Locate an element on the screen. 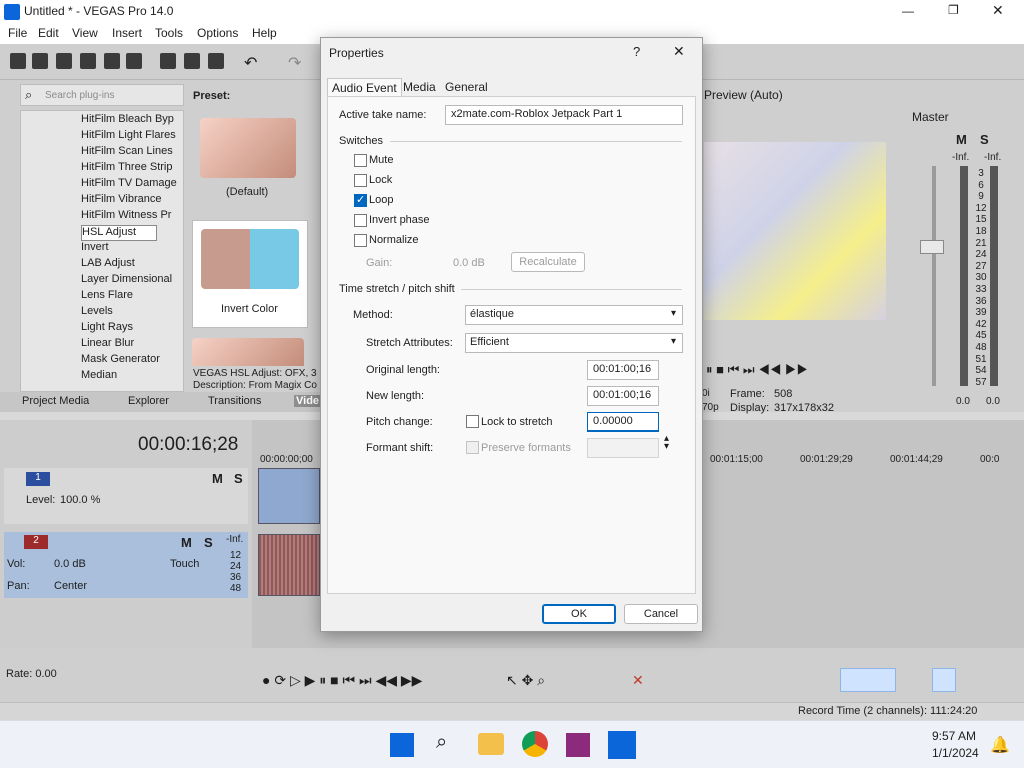  list-item: Invert is located at coordinates (132, 249).